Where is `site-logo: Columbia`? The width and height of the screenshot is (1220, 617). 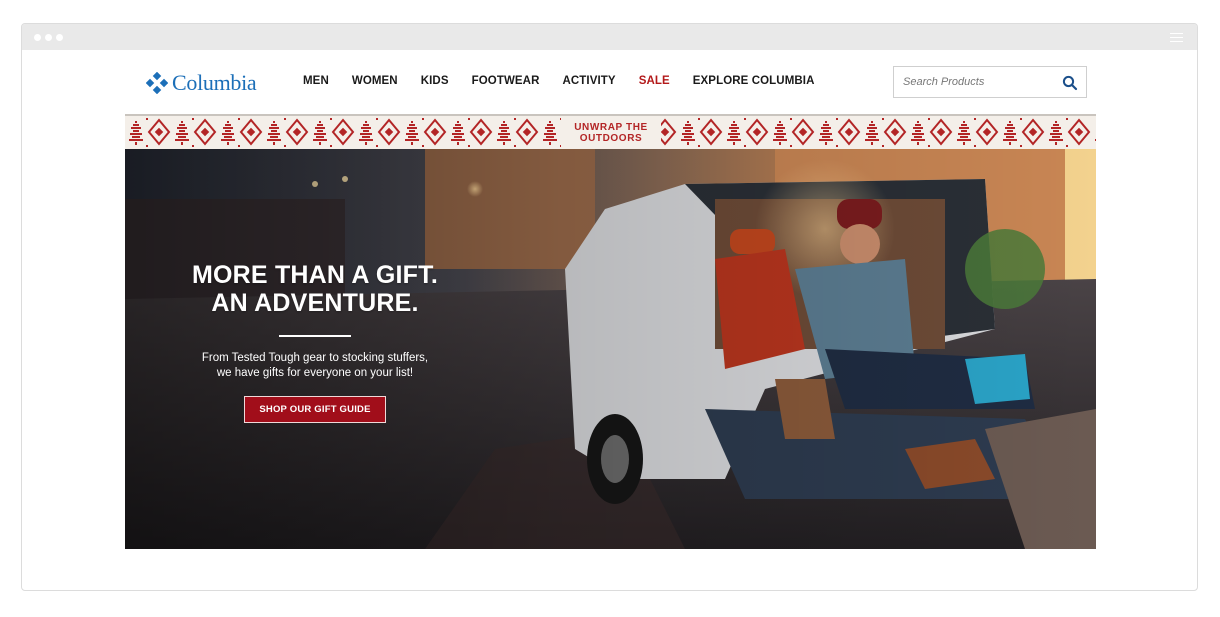
site-logo: Columbia is located at coordinates (201, 83).